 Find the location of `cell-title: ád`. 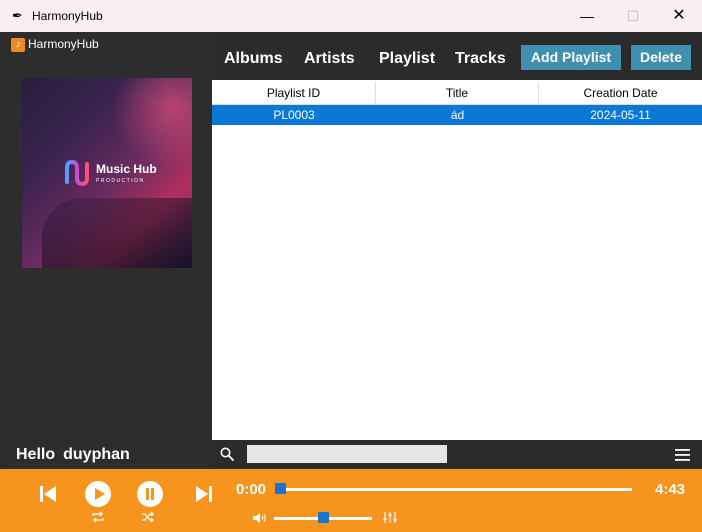

cell-title: ád is located at coordinates (457, 115).